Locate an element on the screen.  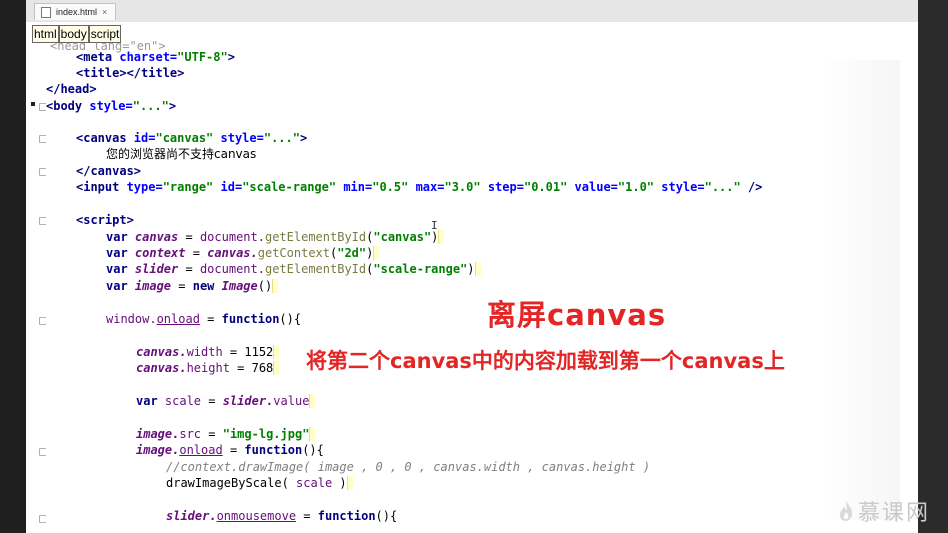
code-line: drawImageByScale( scale ) is located at coordinates (259, 483).